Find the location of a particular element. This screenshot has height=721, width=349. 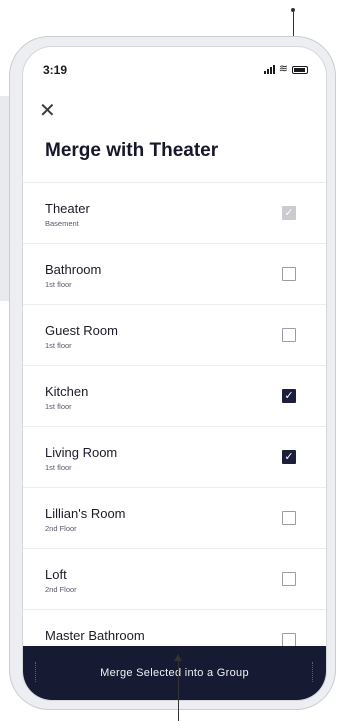

room-row: Loft 2nd Floor is located at coordinates (174, 578).